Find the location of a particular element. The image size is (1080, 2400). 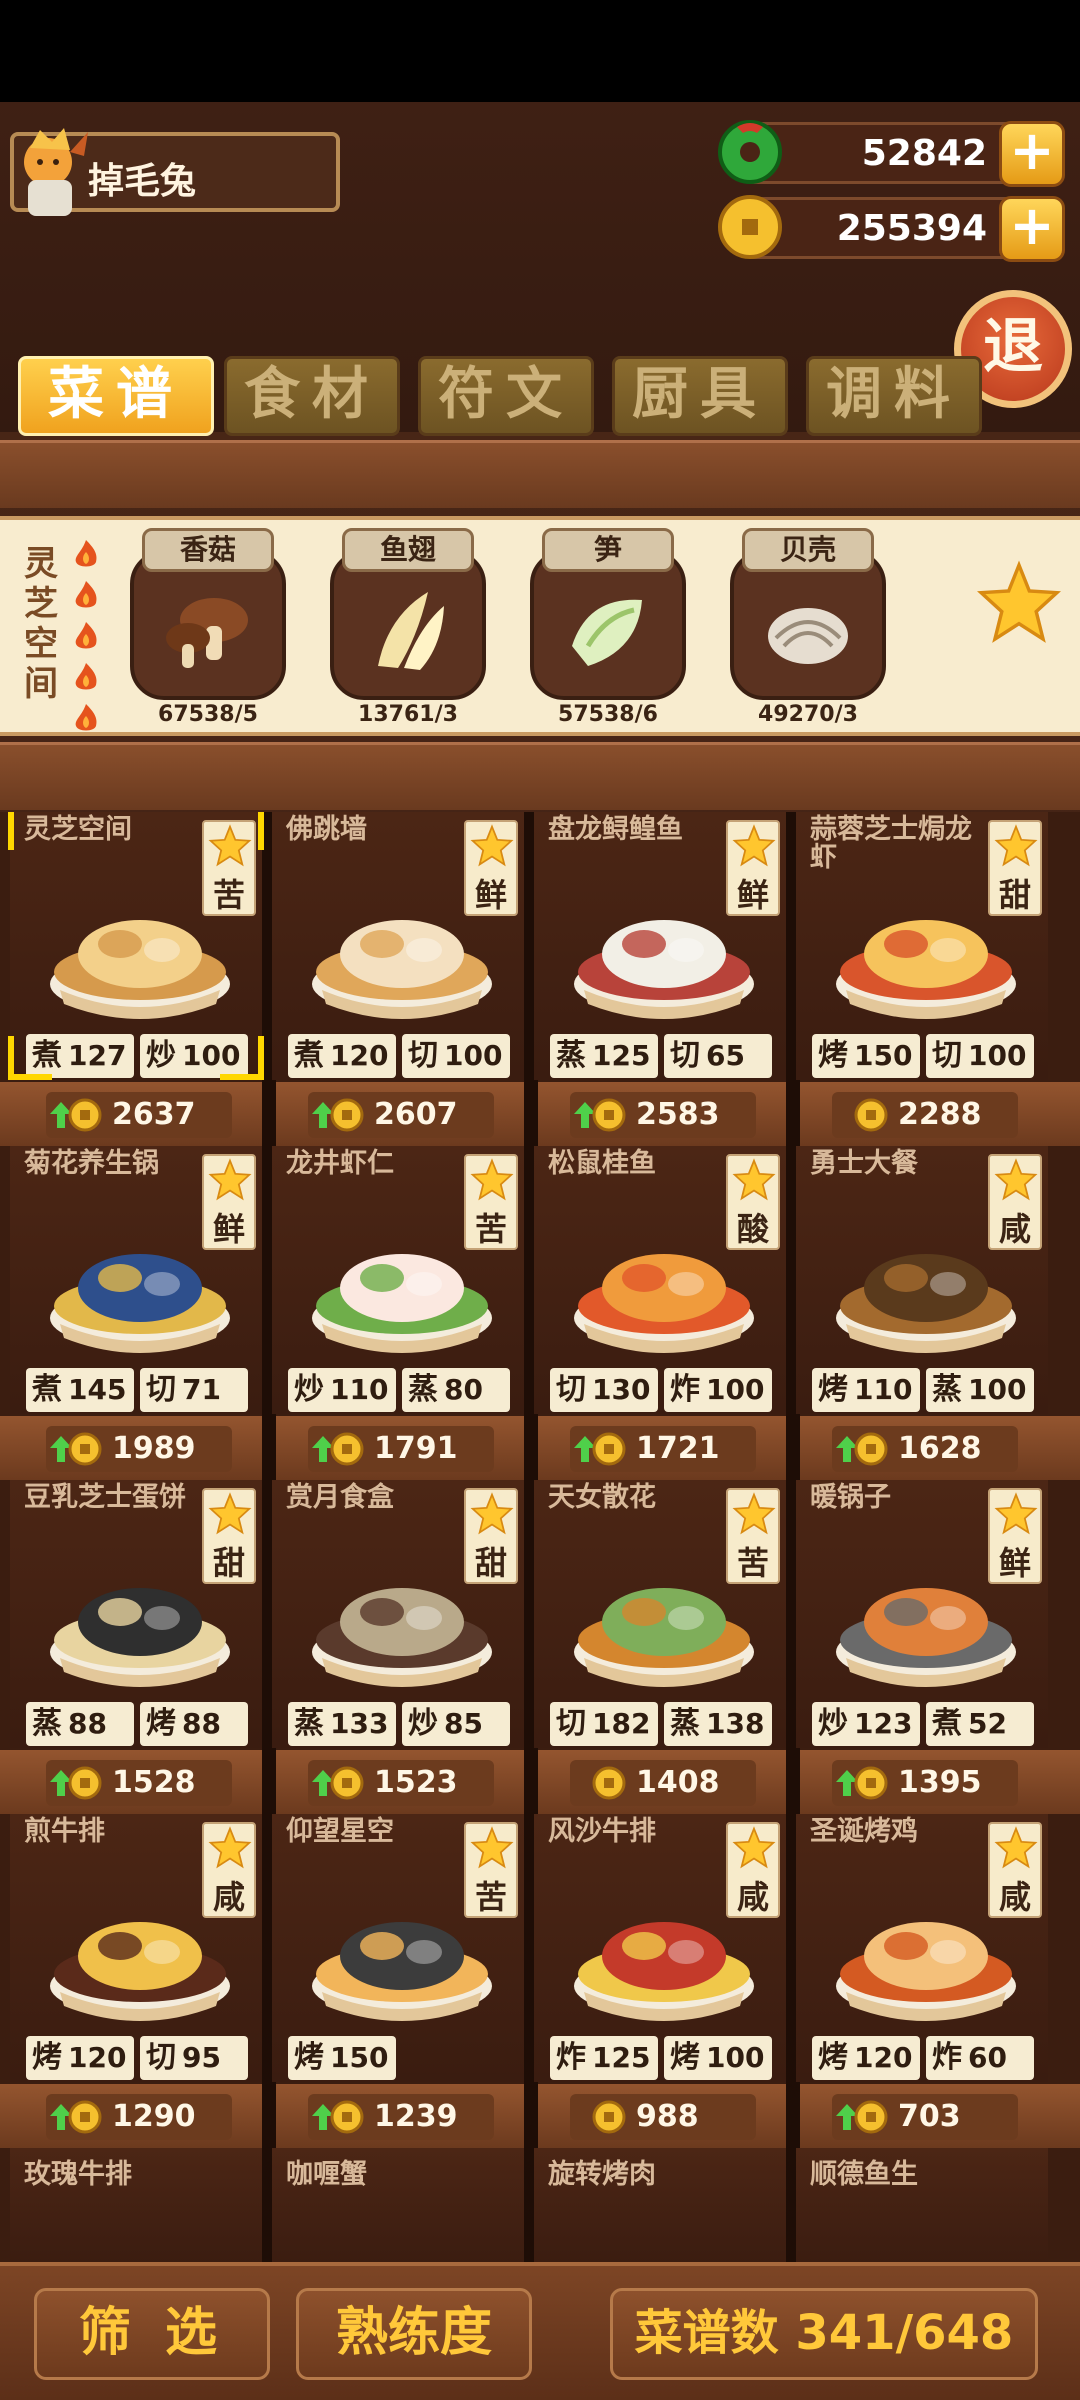

recipe-card: 赏月食盒甜蒸 133 炒 85 1523 is located at coordinates (398, 1646).